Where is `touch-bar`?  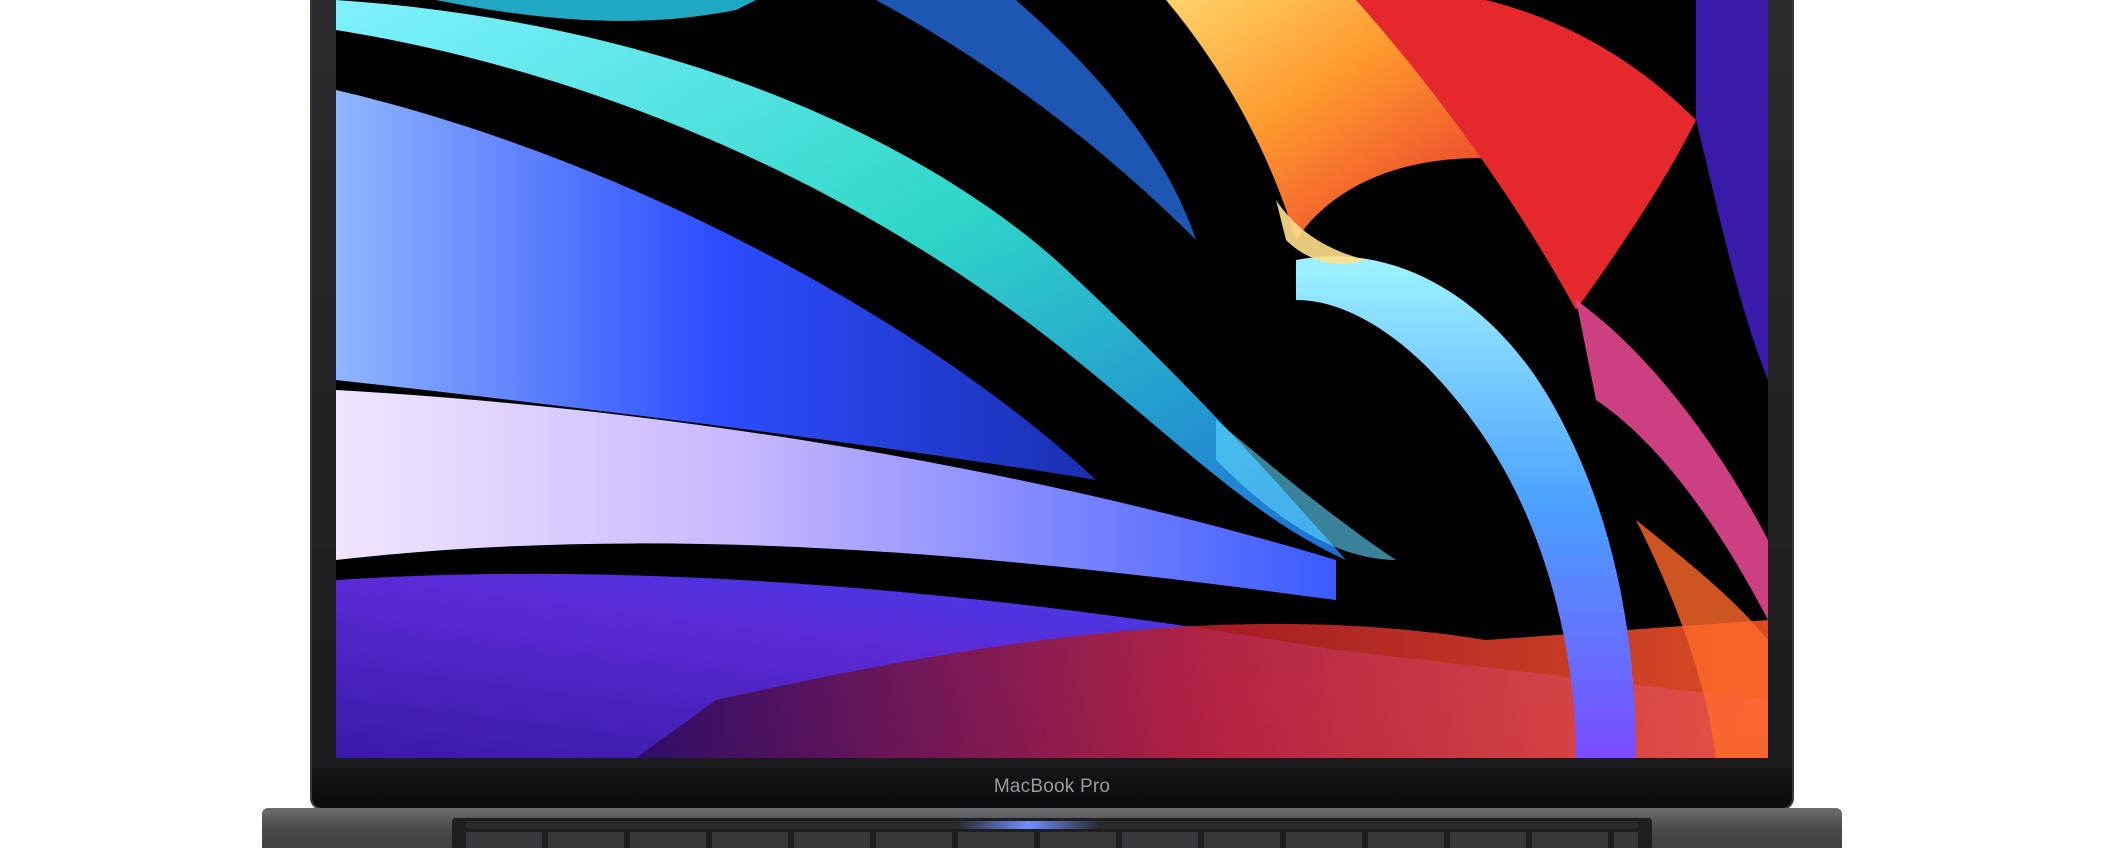
touch-bar is located at coordinates (1052, 825).